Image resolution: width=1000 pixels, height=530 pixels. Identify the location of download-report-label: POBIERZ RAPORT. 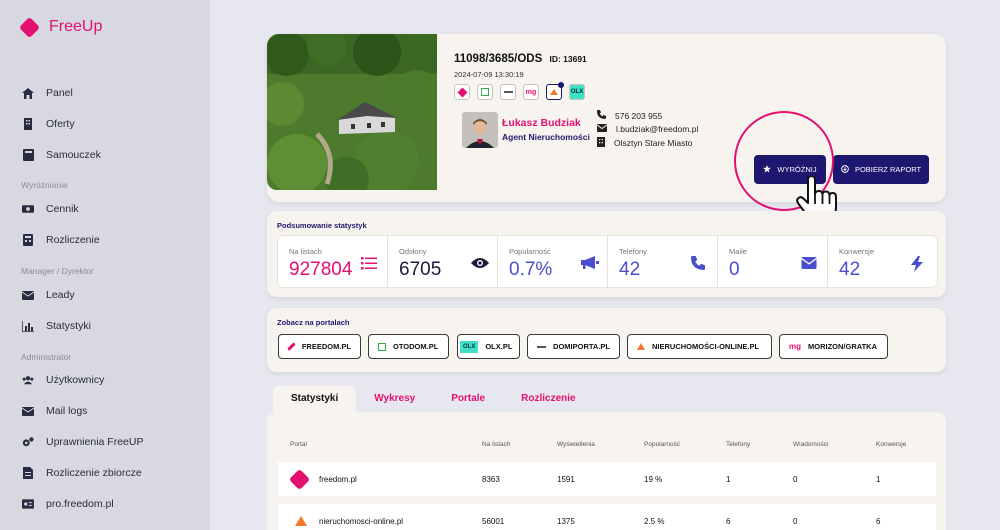
(888, 169).